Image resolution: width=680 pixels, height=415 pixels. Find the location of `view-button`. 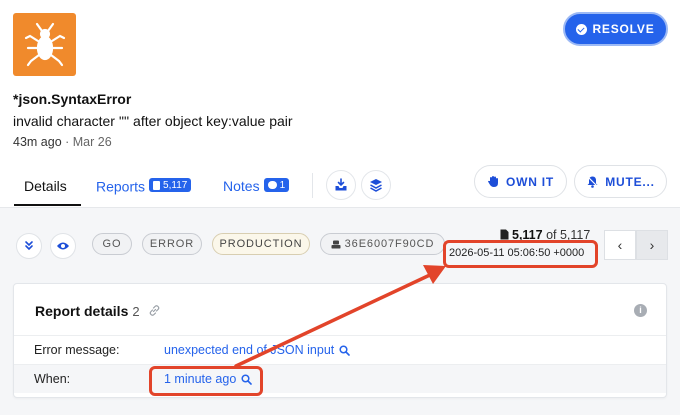

view-button is located at coordinates (63, 246).